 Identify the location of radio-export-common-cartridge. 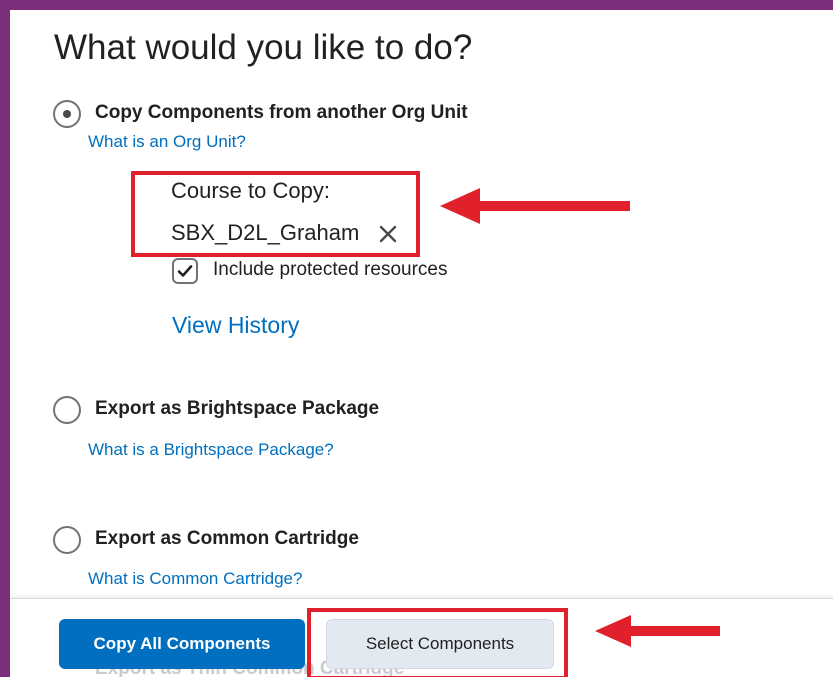
(67, 540).